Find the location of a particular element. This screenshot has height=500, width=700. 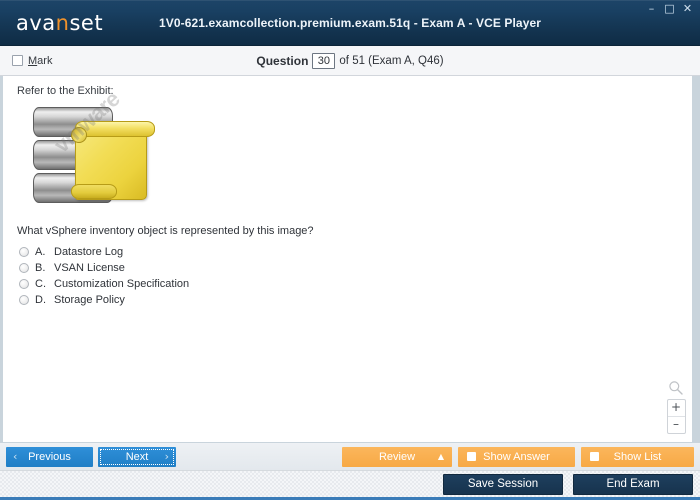

question-word: Question is located at coordinates (282, 60).